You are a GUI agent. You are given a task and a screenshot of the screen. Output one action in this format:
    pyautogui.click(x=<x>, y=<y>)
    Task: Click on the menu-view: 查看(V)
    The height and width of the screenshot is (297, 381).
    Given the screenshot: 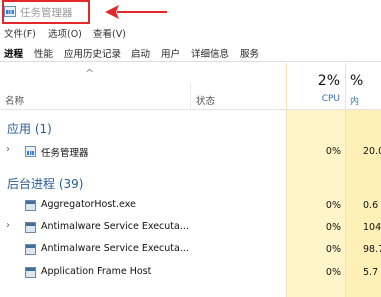 What is the action you would take?
    pyautogui.click(x=109, y=33)
    